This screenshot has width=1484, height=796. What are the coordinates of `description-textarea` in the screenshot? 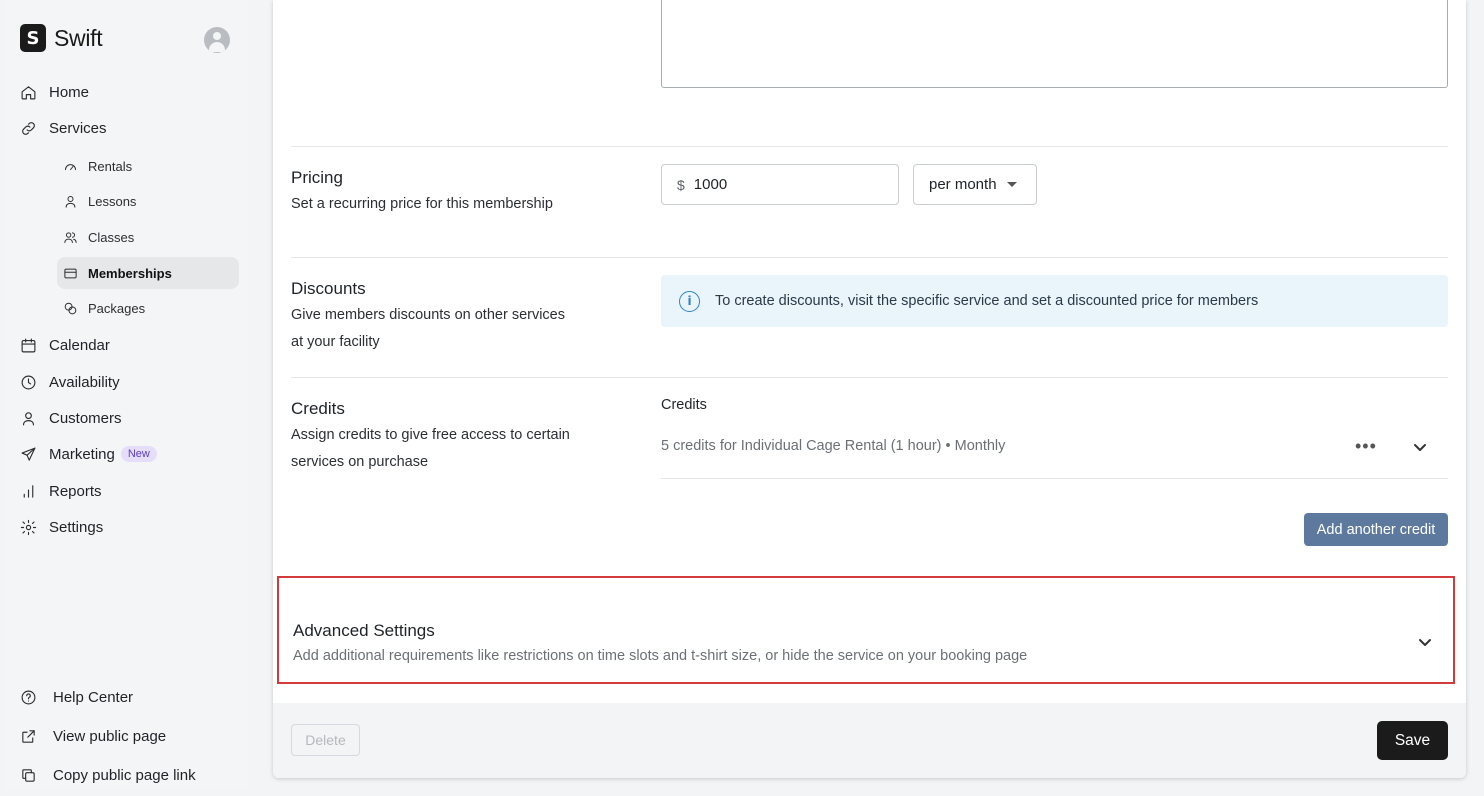 It's located at (1054, 44).